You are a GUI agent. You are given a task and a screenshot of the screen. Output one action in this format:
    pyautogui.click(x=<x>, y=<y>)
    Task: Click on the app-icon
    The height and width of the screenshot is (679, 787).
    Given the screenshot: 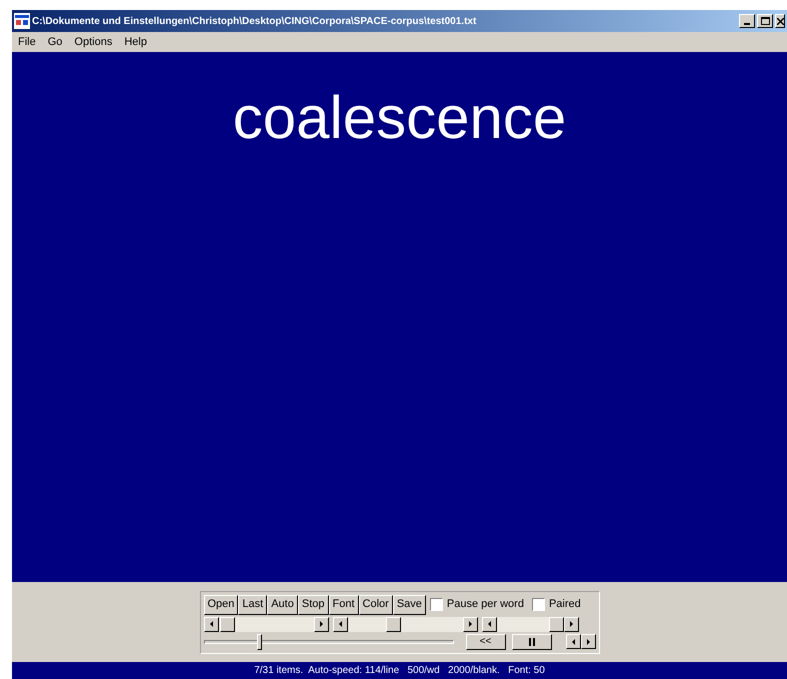 What is the action you would take?
    pyautogui.click(x=22, y=21)
    